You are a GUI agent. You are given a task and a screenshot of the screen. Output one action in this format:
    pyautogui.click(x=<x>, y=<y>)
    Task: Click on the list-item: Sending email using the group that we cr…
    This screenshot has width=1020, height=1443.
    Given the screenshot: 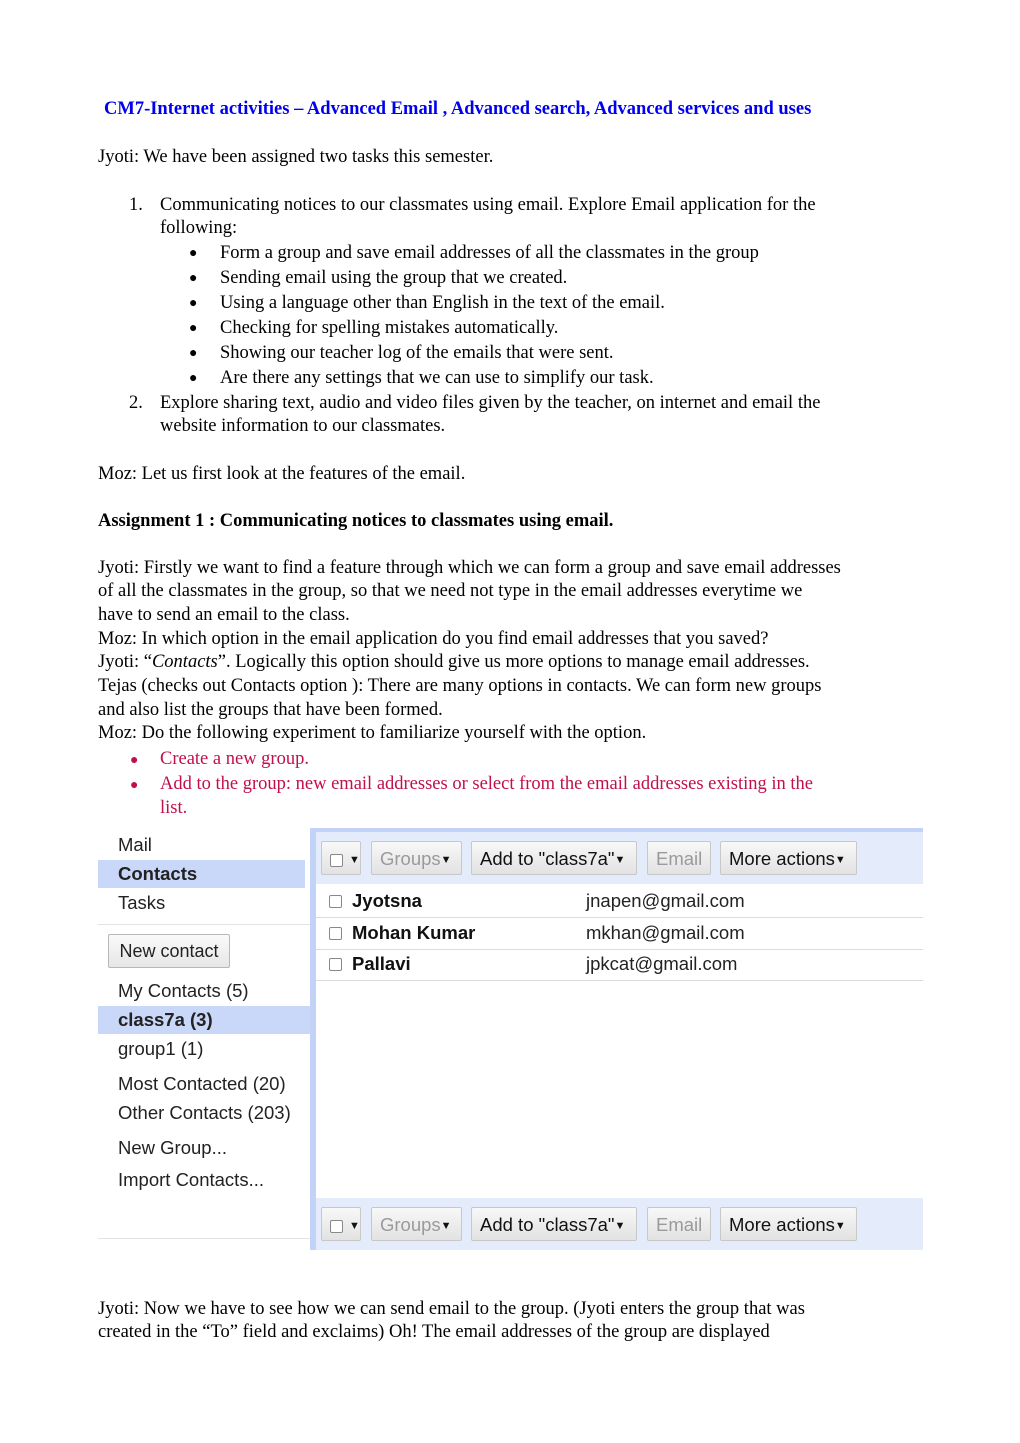 What is the action you would take?
    pyautogui.click(x=394, y=278)
    